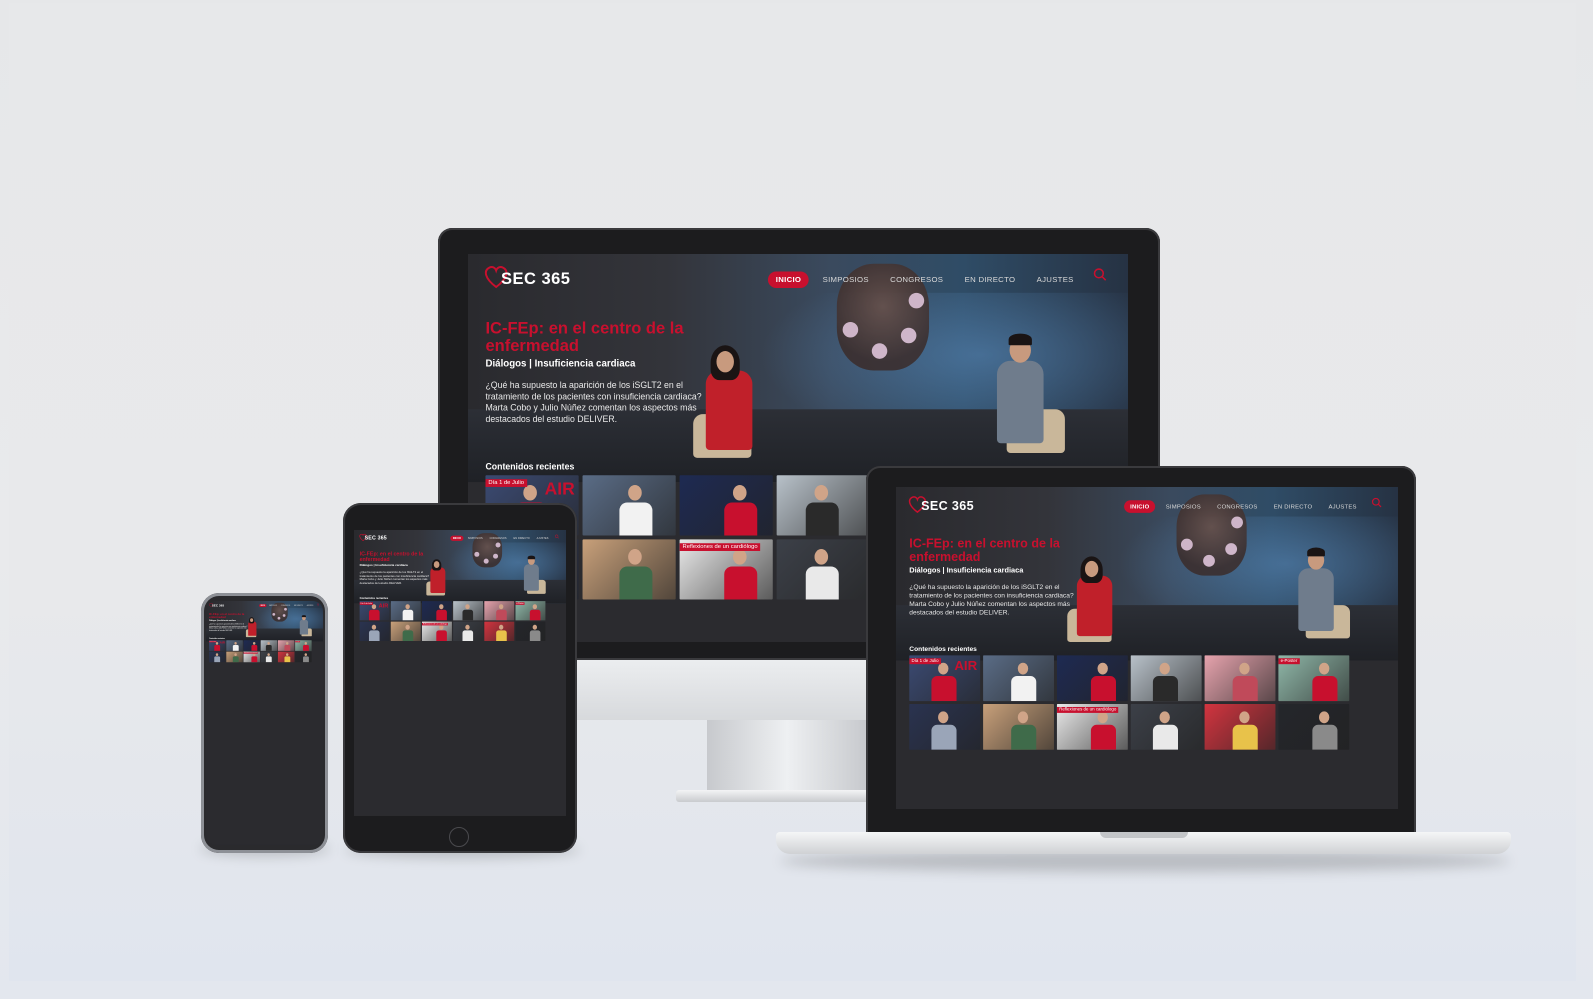 The width and height of the screenshot is (1593, 999). Describe the element at coordinates (720, 547) in the screenshot. I see `thumbnail-tag: Reflexiones de un cardiólogo` at that location.